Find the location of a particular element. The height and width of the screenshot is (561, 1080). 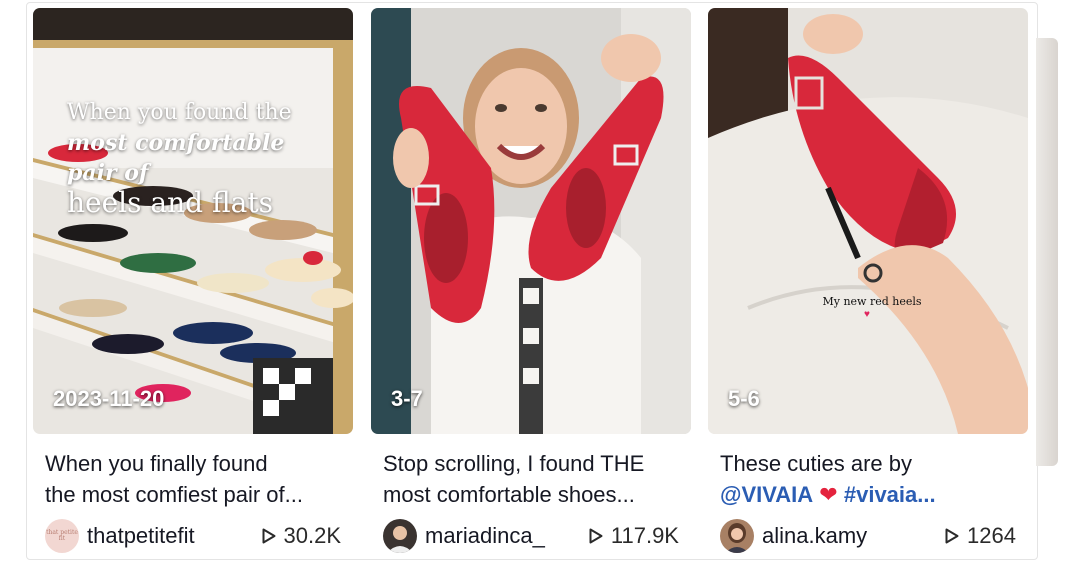

video-meta: that petite fit thatpetitefit 30.2K is located at coordinates (199, 536).